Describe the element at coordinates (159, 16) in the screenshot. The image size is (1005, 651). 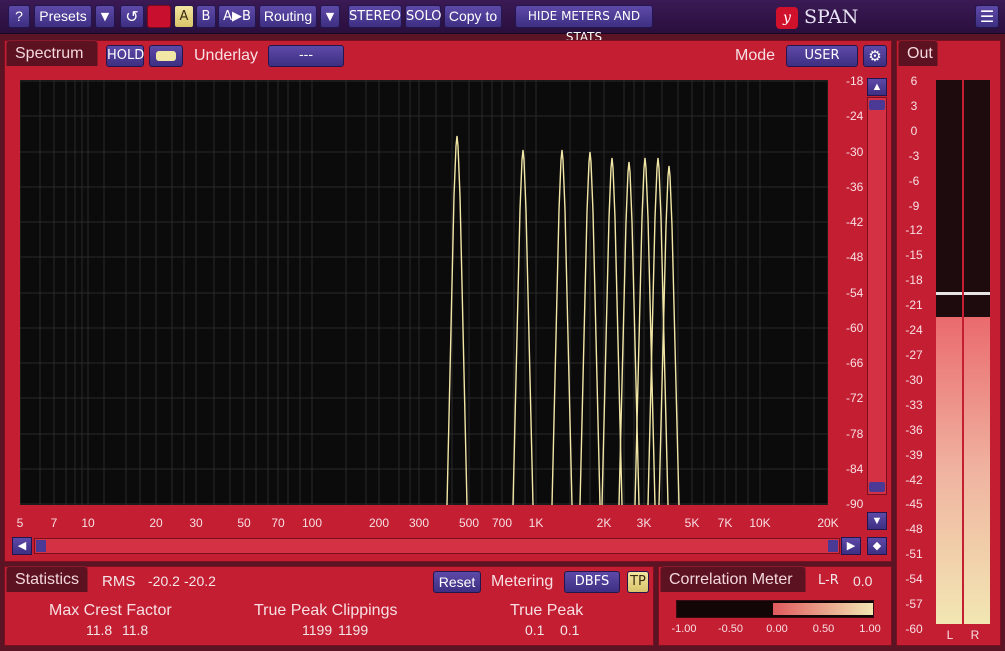
I see `record-indicator` at that location.